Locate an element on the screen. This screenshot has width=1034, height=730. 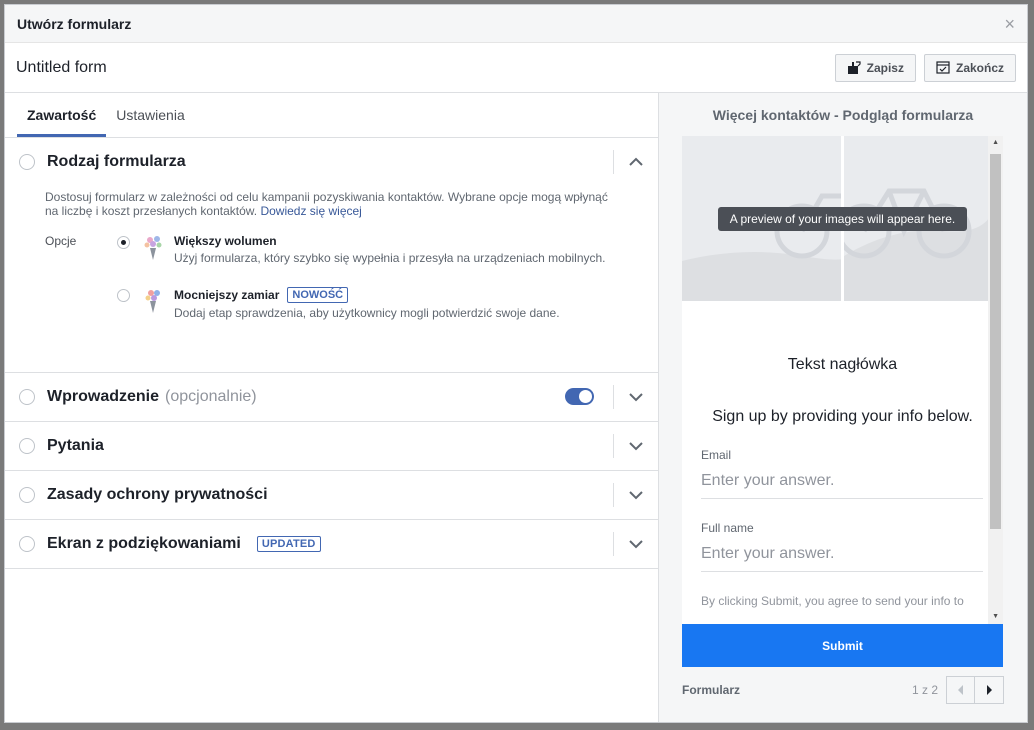
section-thank-you-header: Ekran z podziękowaniami UPDATED is located at coordinates (331, 544).